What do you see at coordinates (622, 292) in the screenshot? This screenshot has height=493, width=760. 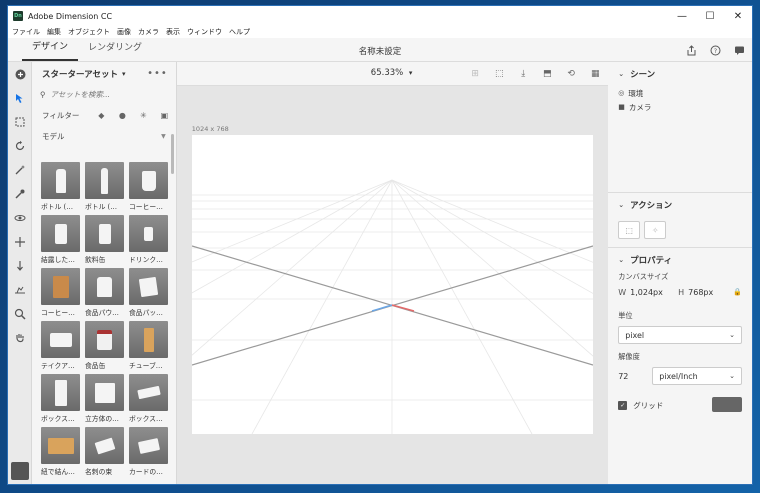 I see `width-prefix: W` at bounding box center [622, 292].